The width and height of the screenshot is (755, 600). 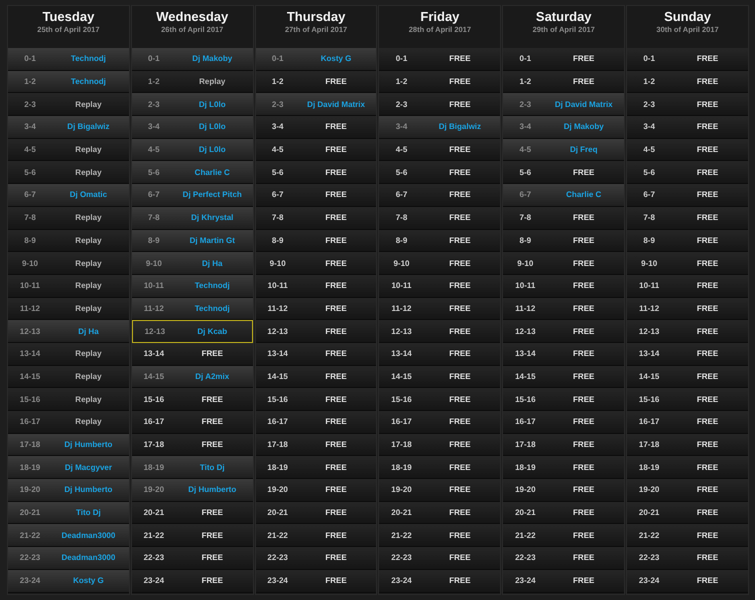 I want to click on slot-row: 15-16 Replay, so click(x=68, y=399).